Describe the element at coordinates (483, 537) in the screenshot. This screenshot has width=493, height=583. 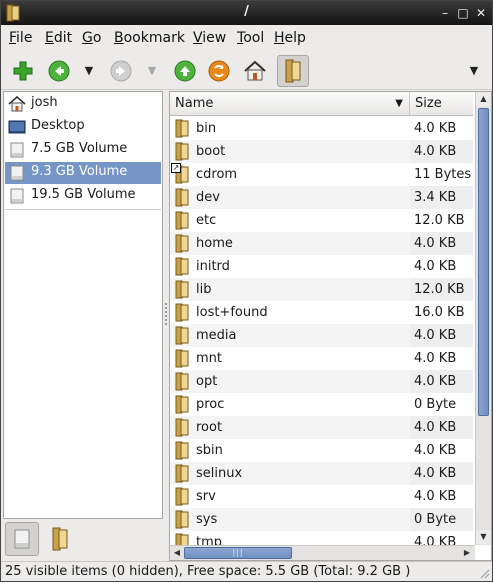
I see `scroll-down-icon: ▼` at that location.